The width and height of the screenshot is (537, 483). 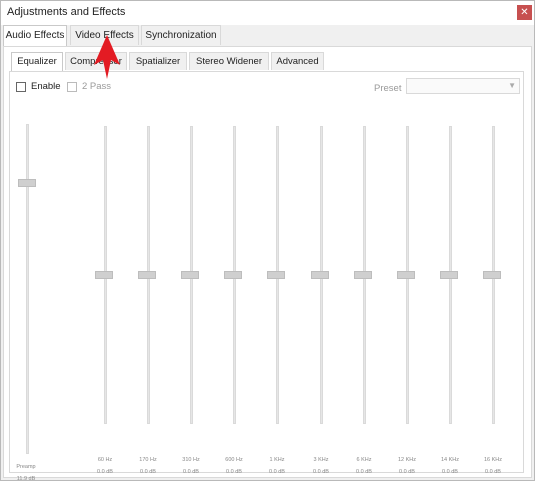 I want to click on tab-advanced: Advanced, so click(x=297, y=61).